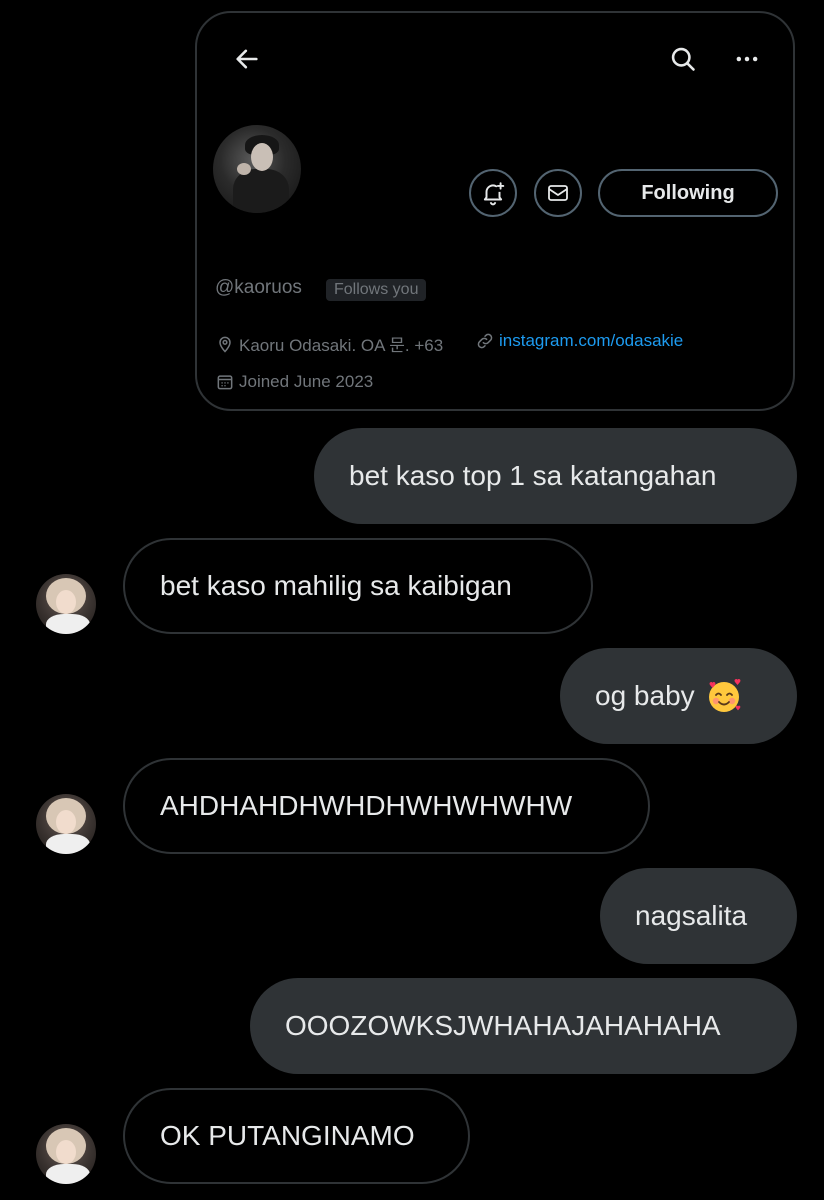 The height and width of the screenshot is (1200, 824). What do you see at coordinates (336, 585) in the screenshot?
I see `message-text: bet kaso mahilig sa kaibigan` at bounding box center [336, 585].